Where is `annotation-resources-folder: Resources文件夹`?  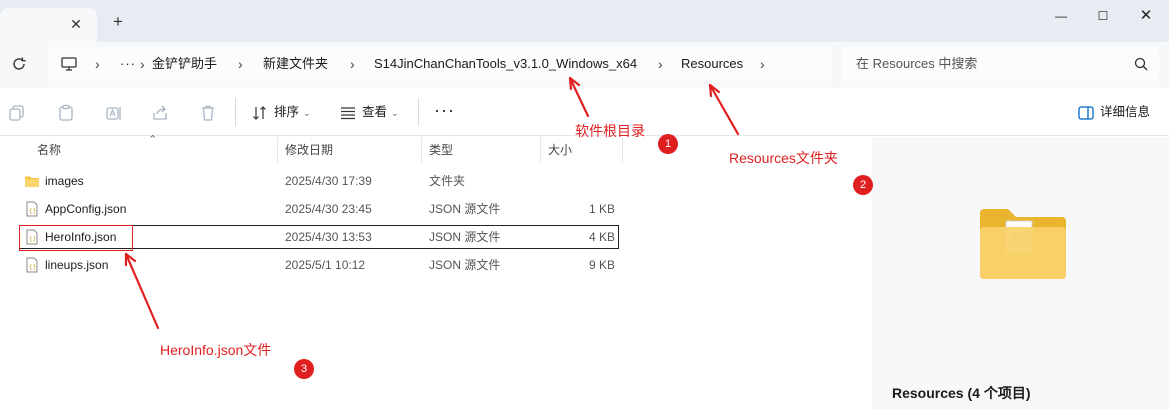 annotation-resources-folder: Resources文件夹 is located at coordinates (783, 158).